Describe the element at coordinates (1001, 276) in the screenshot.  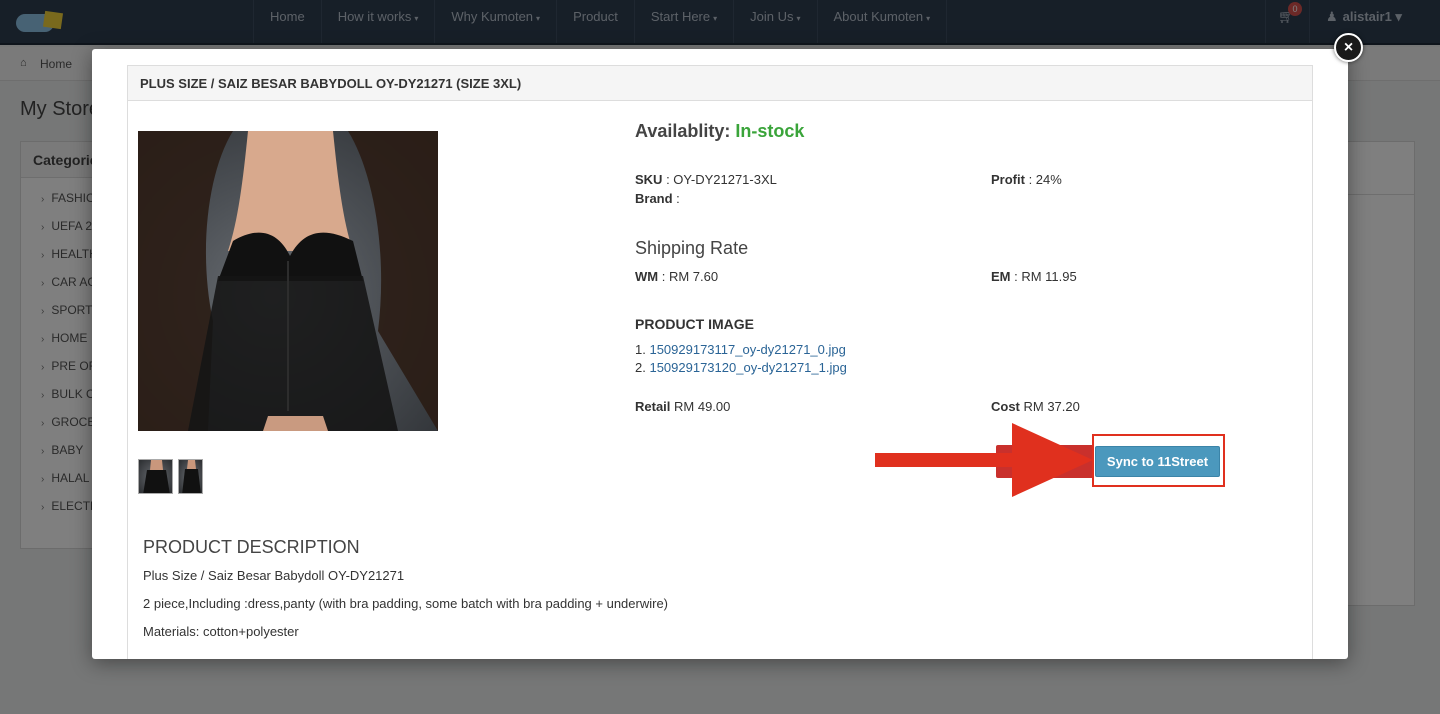
I see `em-label: EM` at that location.